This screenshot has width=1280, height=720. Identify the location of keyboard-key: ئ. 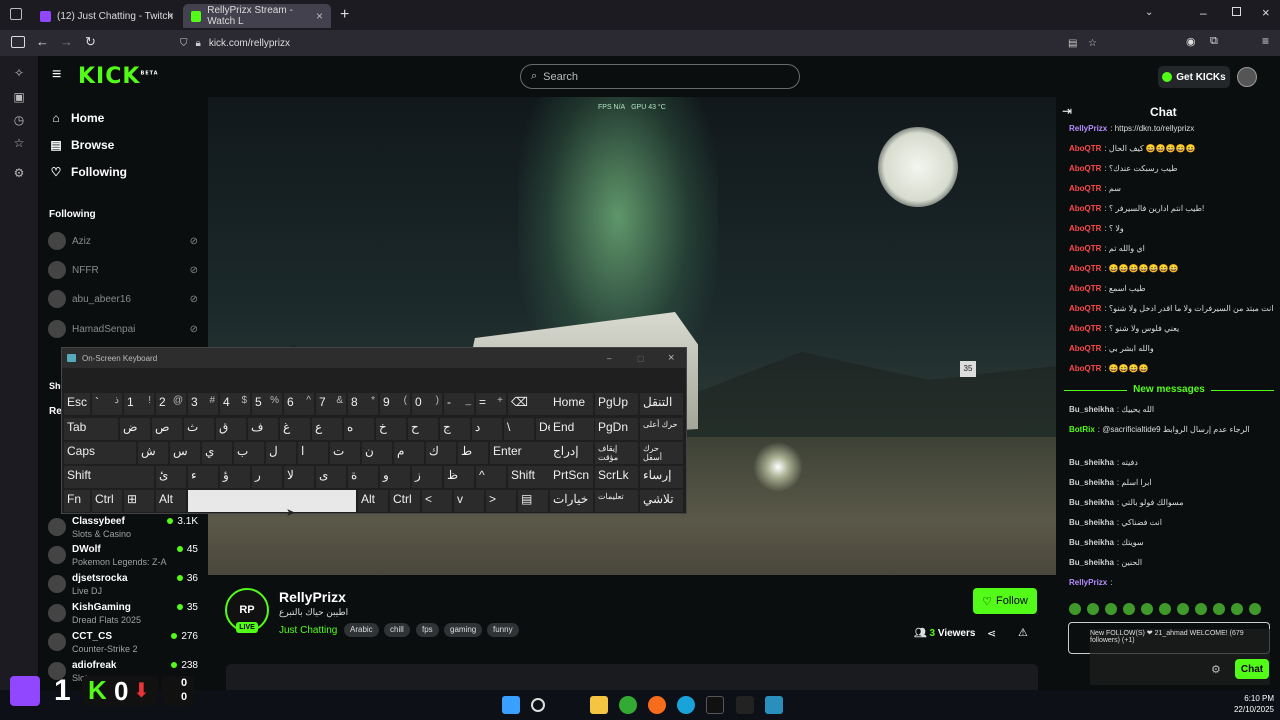
(171, 477).